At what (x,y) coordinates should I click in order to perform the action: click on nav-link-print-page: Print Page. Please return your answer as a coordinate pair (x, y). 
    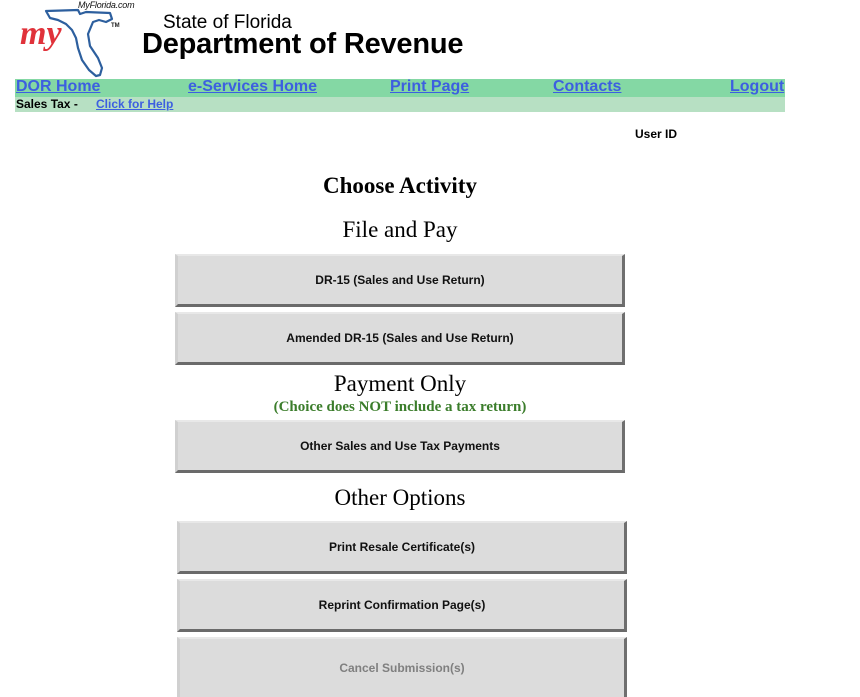
    Looking at the image, I should click on (429, 87).